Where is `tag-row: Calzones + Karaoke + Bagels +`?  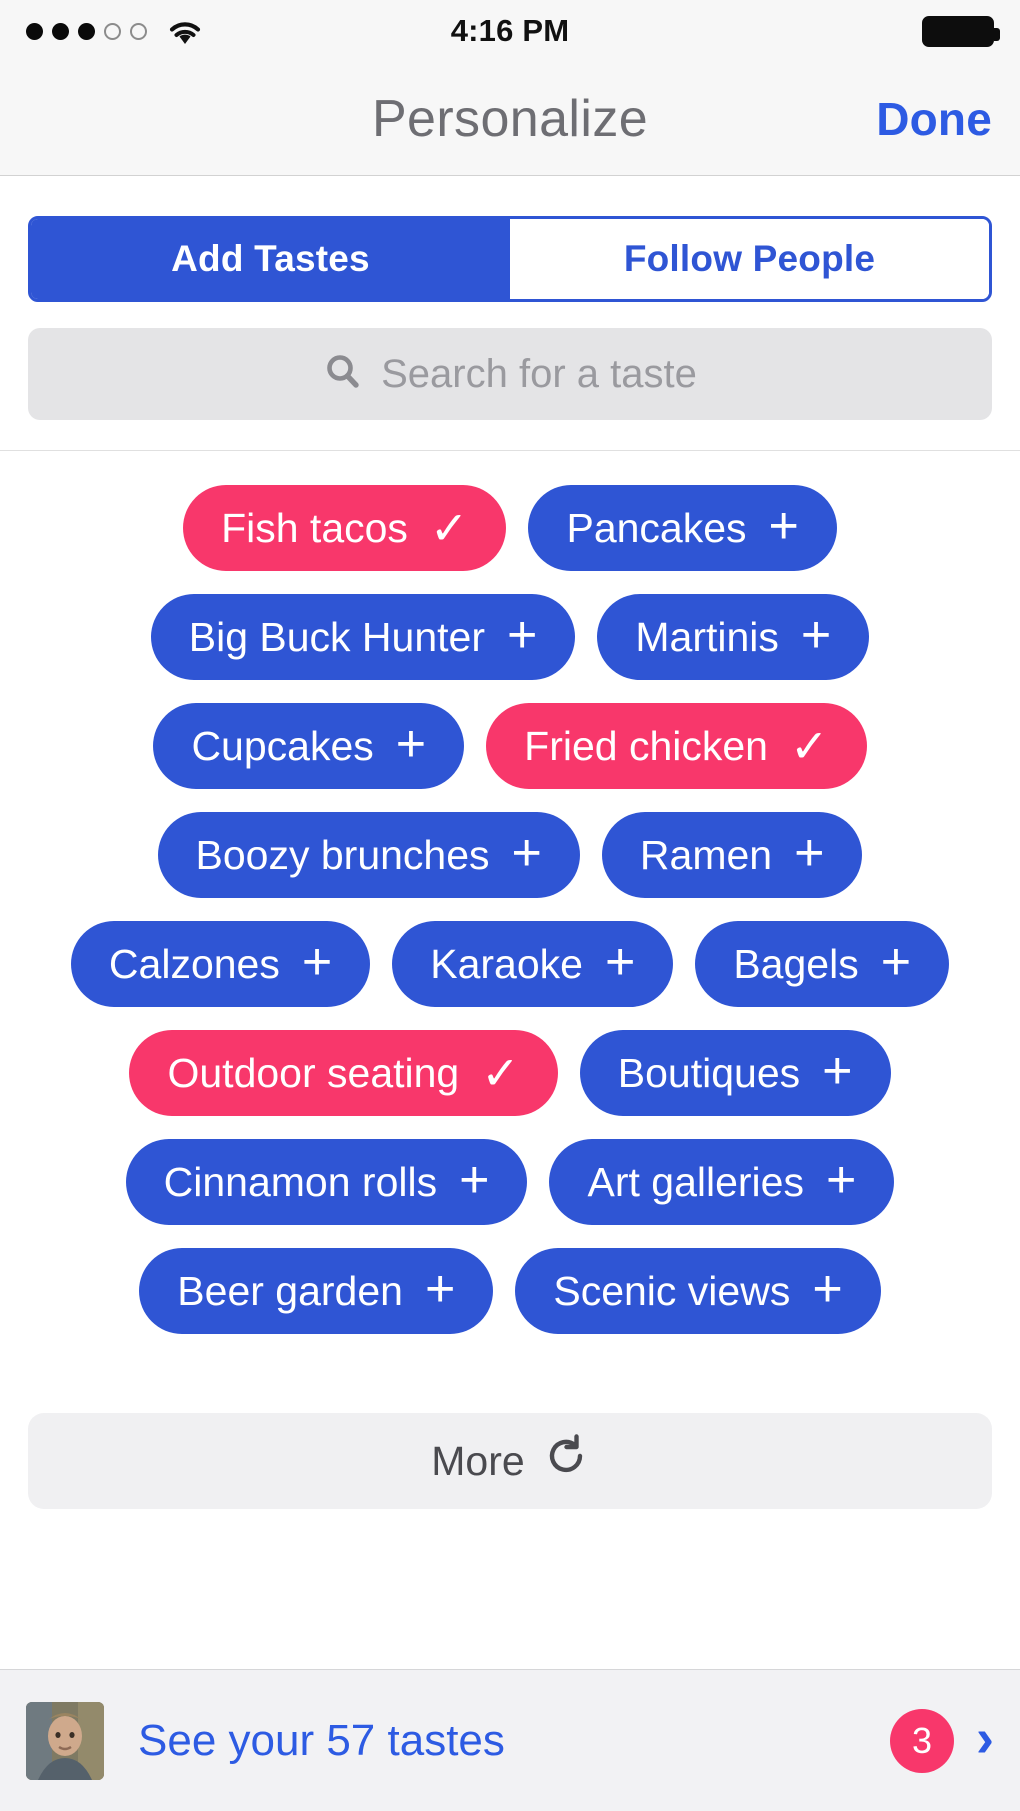
tag-row: Calzones + Karaoke + Bagels + is located at coordinates (510, 964).